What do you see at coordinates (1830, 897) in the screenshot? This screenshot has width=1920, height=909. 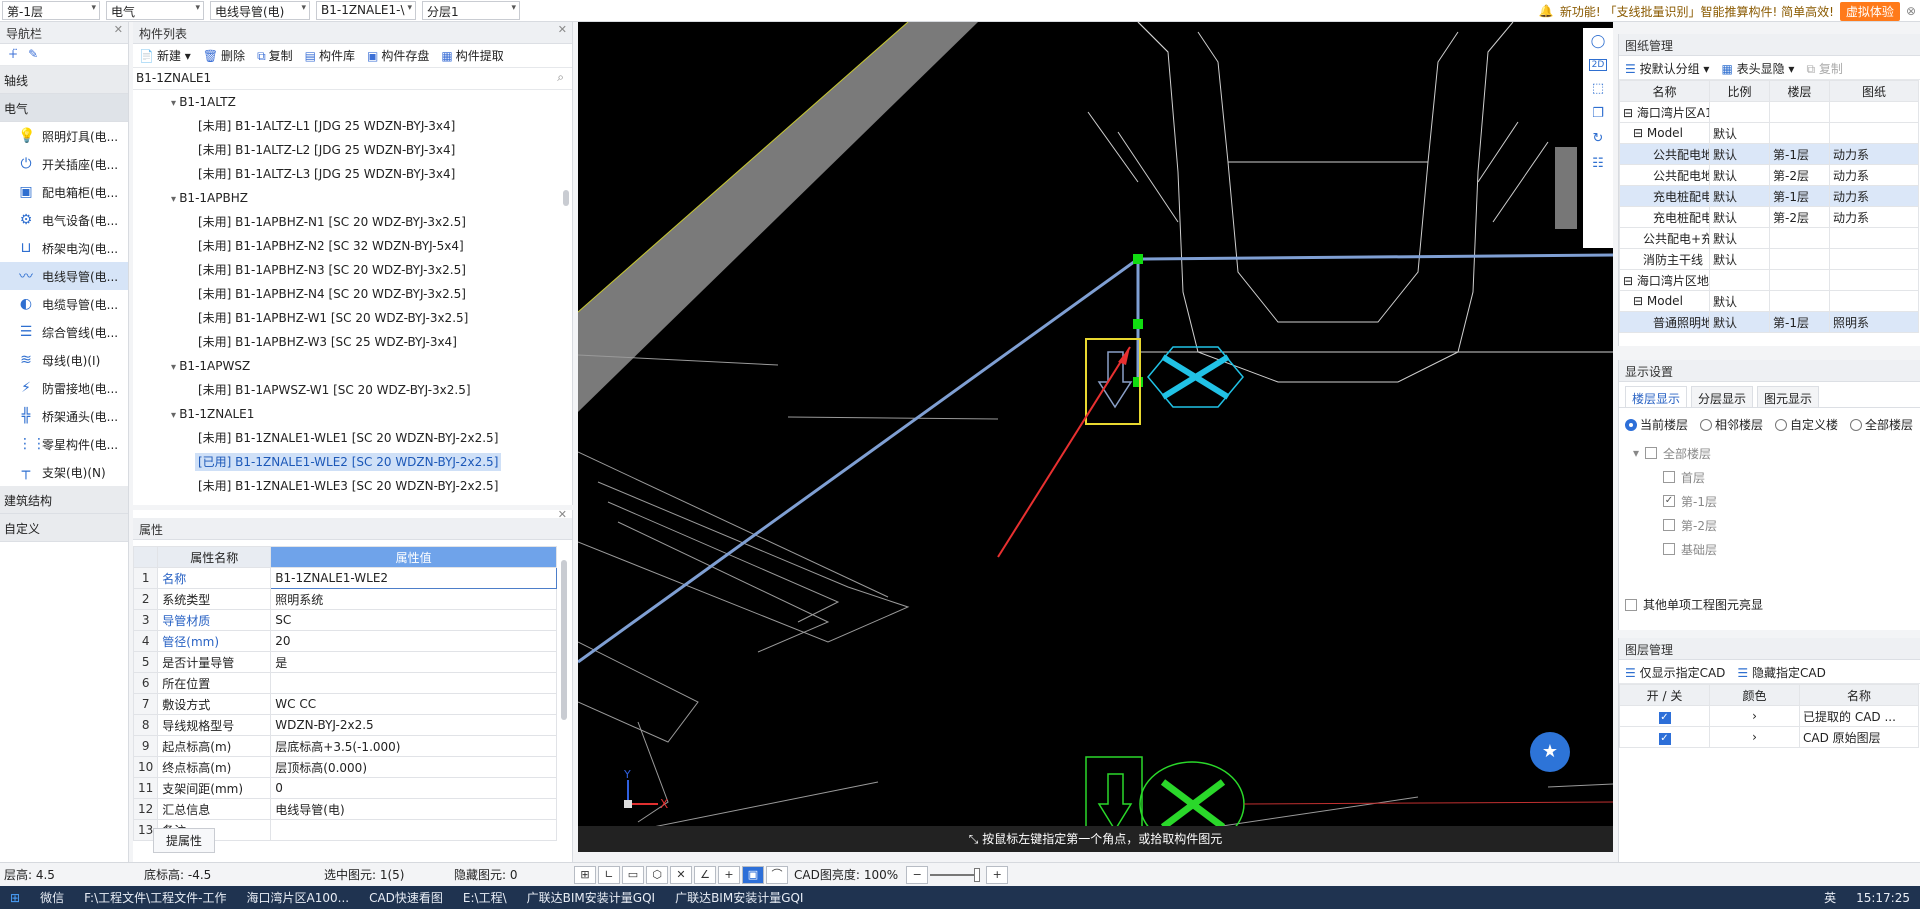 I see `input-language: 英` at bounding box center [1830, 897].